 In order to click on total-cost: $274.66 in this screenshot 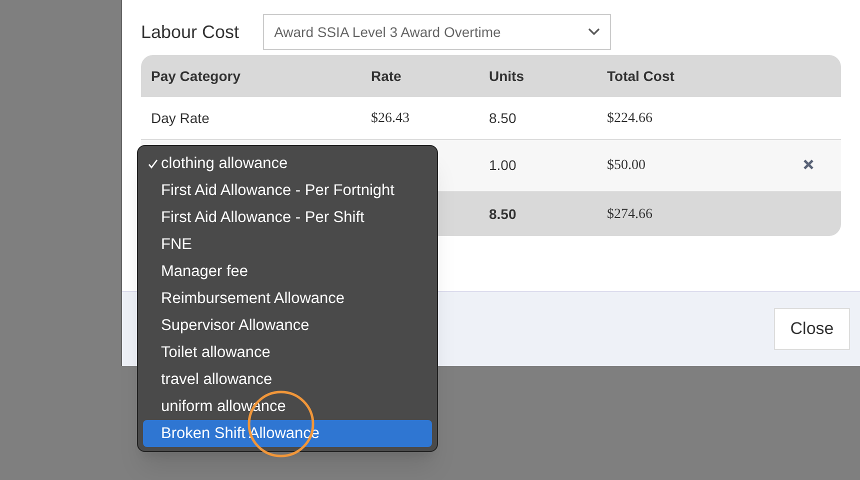, I will do `click(630, 215)`.